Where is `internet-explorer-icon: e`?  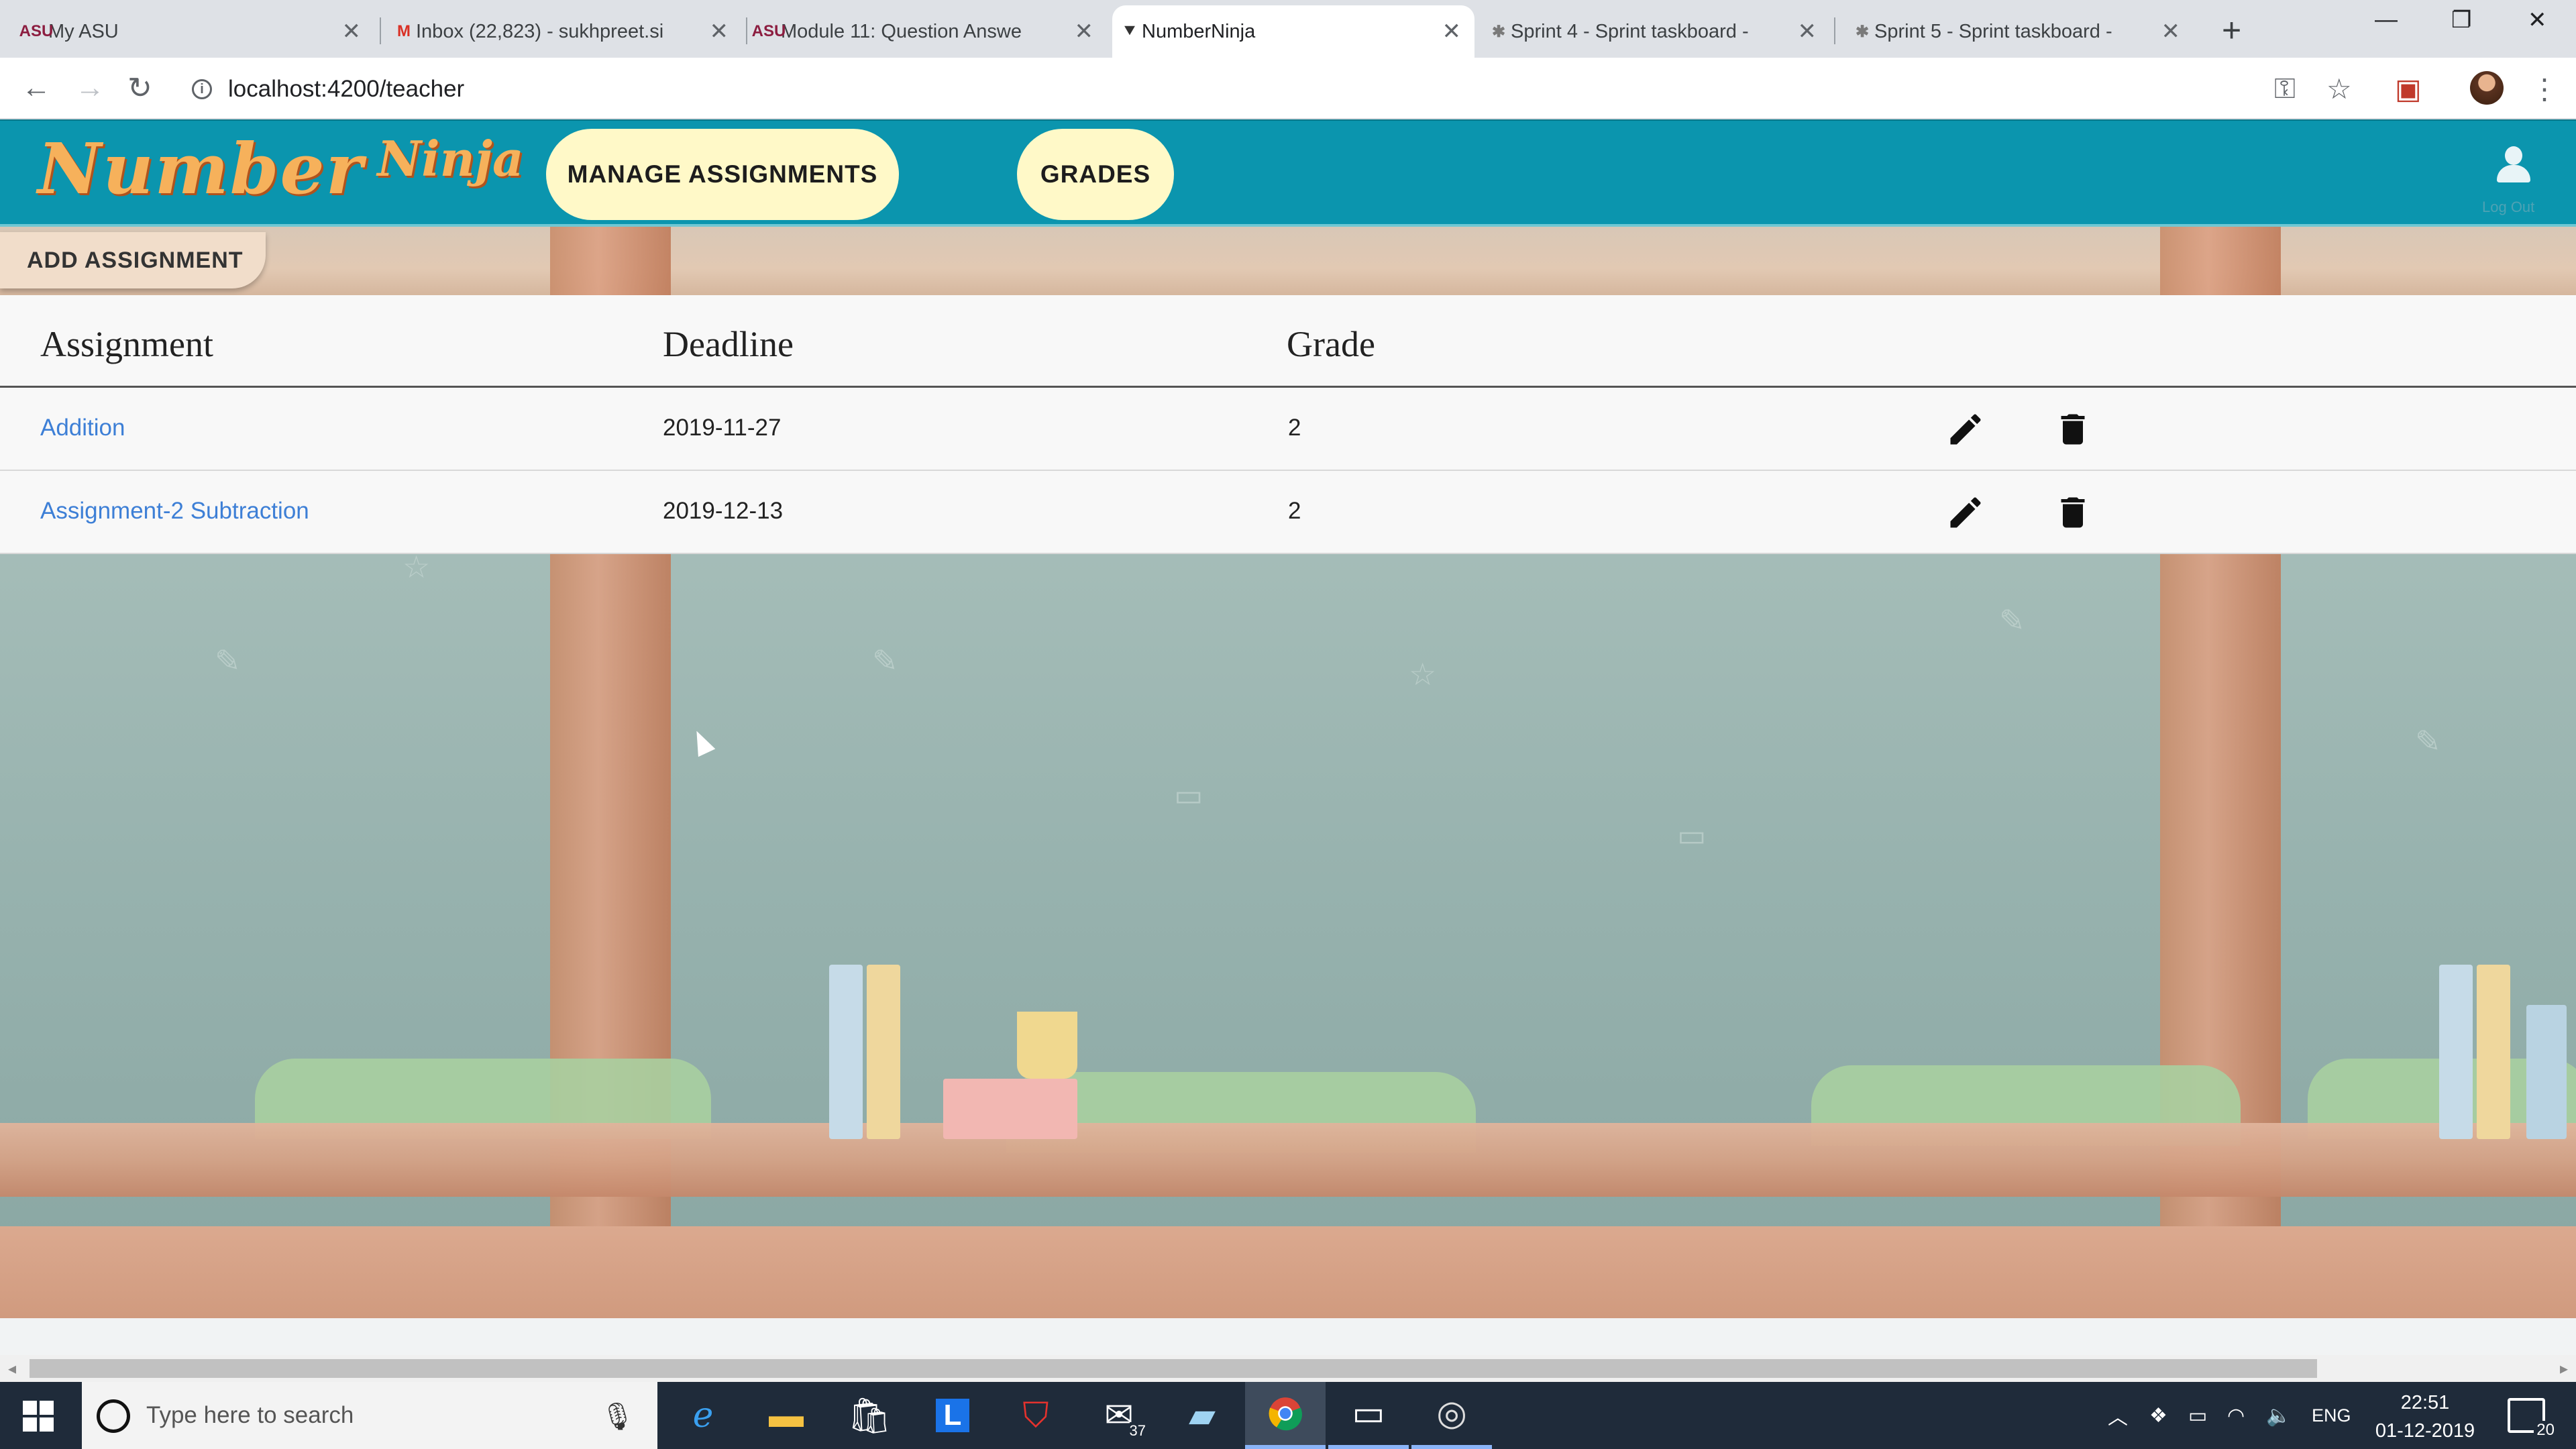 internet-explorer-icon: e is located at coordinates (703, 1415).